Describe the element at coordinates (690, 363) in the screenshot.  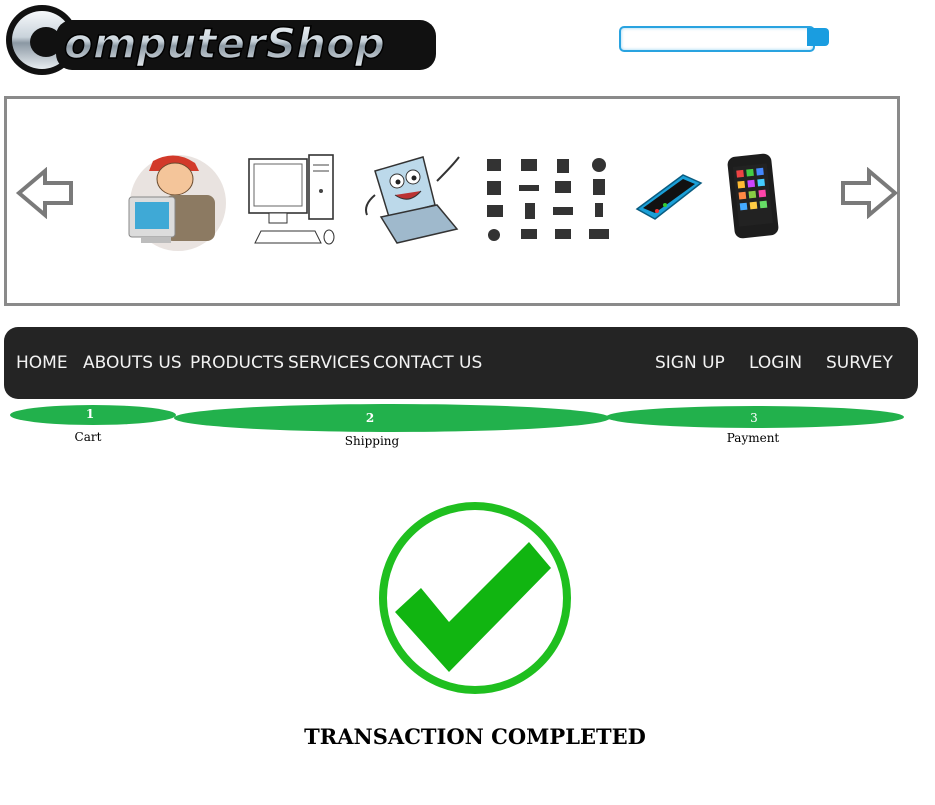
I see `nav-sign-up: SIGN UP` at that location.